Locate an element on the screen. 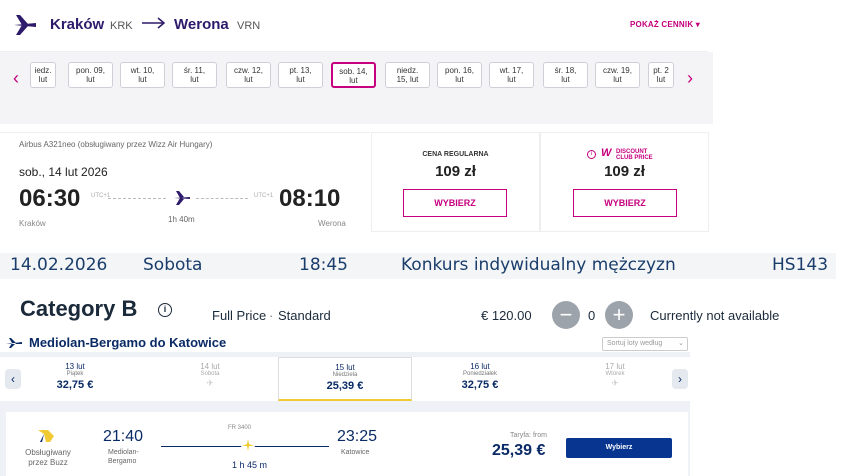 The width and height of the screenshot is (861, 476). increase-quantity-button: + is located at coordinates (619, 315).